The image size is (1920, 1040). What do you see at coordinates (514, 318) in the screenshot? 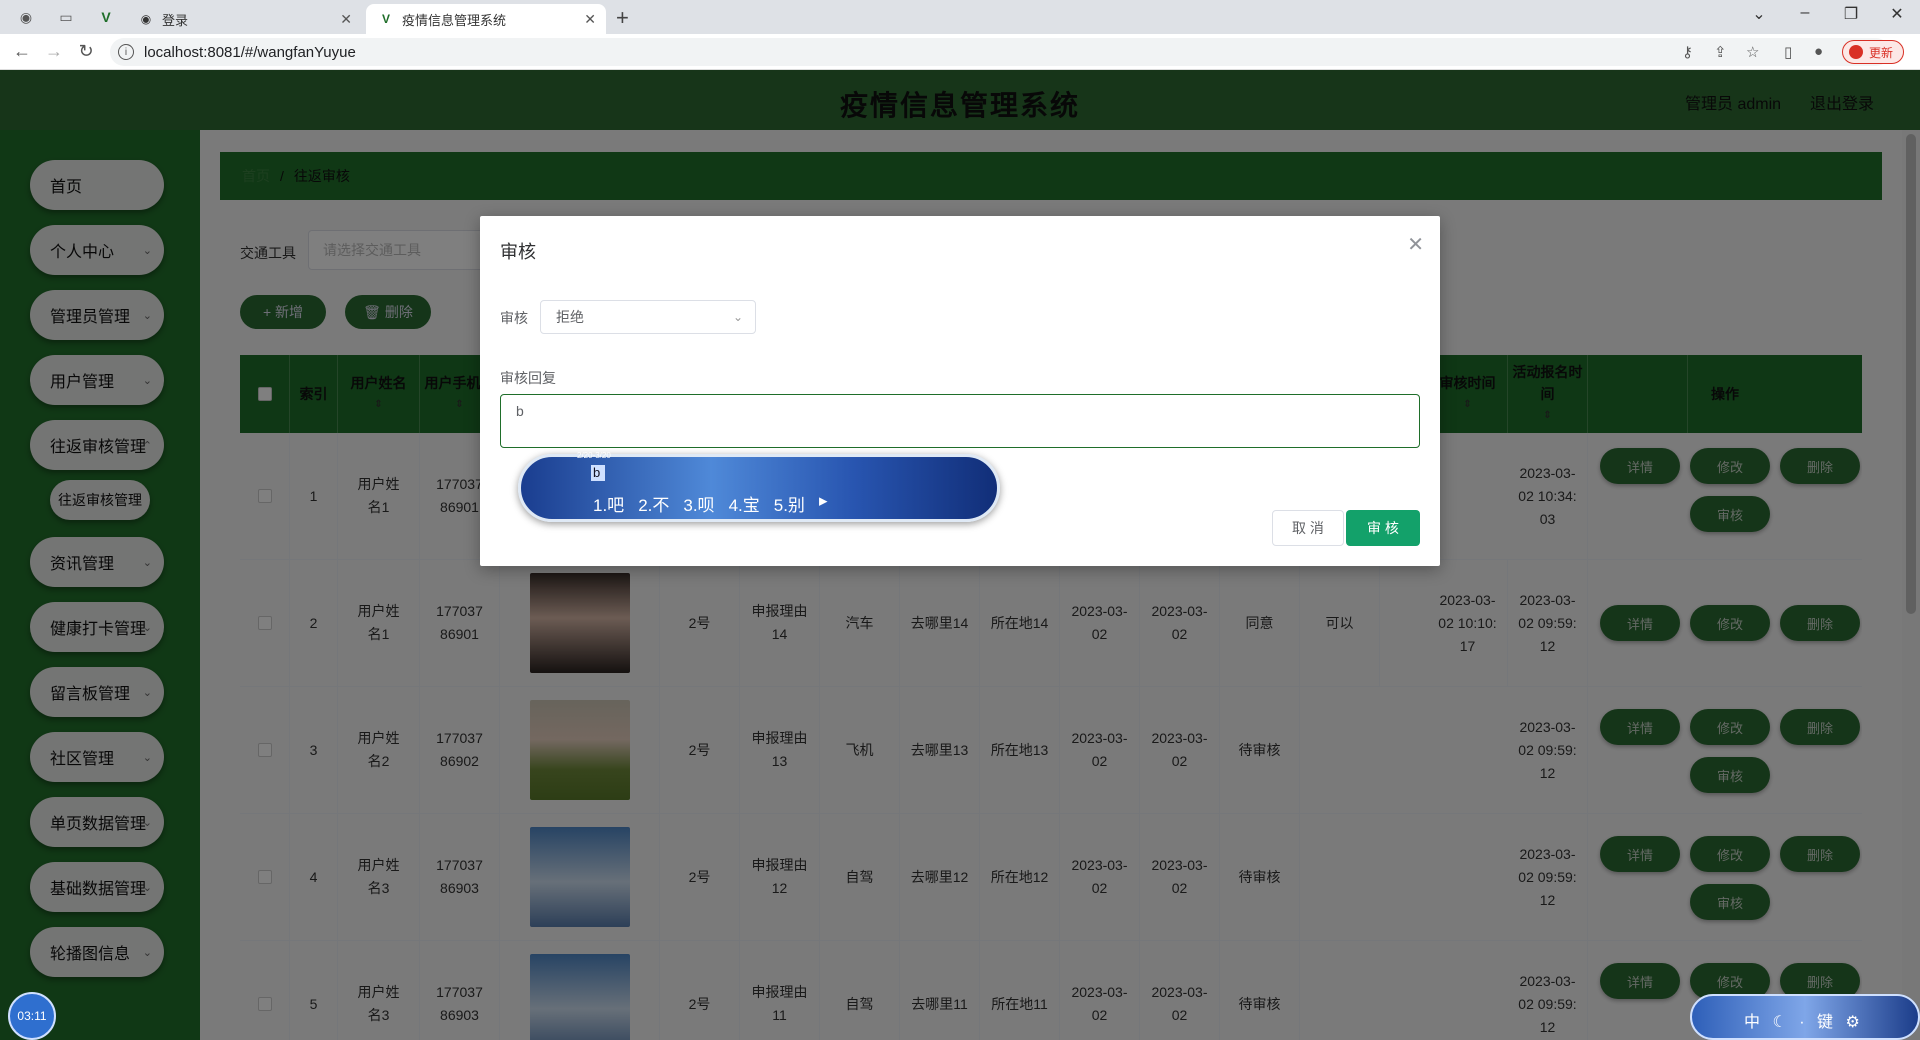
I see `audit-label: 审核` at bounding box center [514, 318].